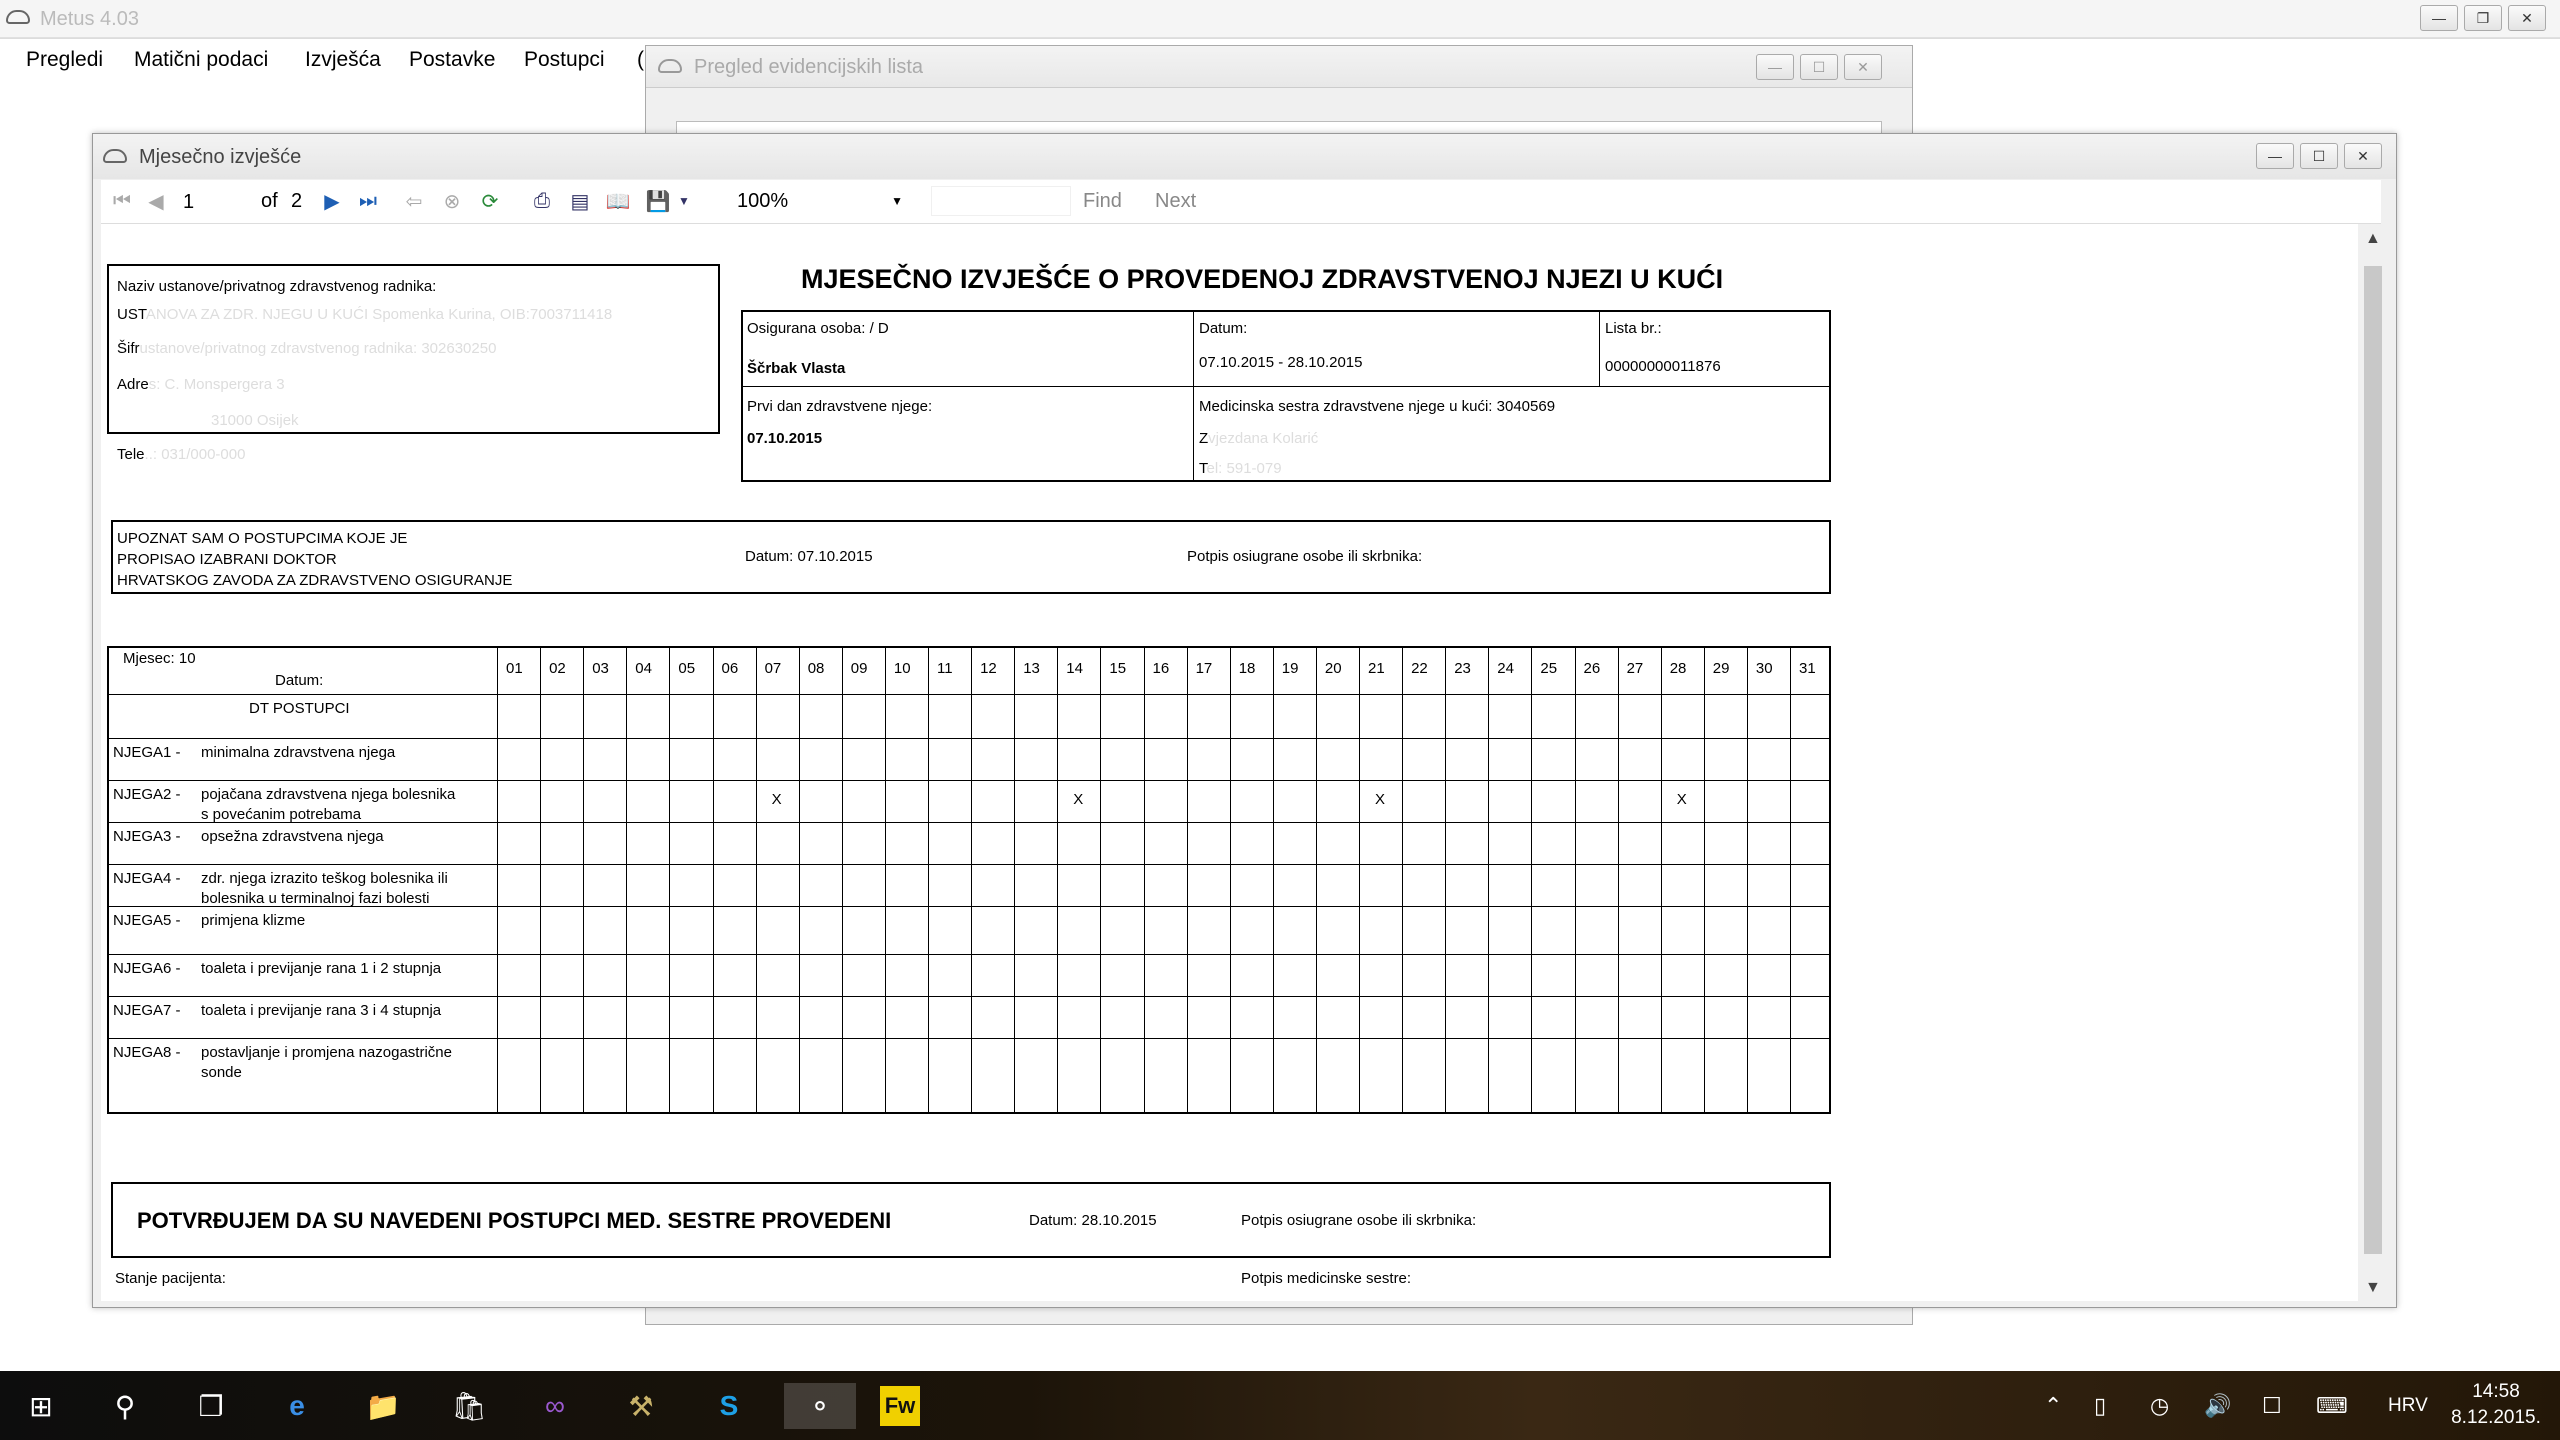  I want to click on tools-icon: ⚒, so click(641, 1406).